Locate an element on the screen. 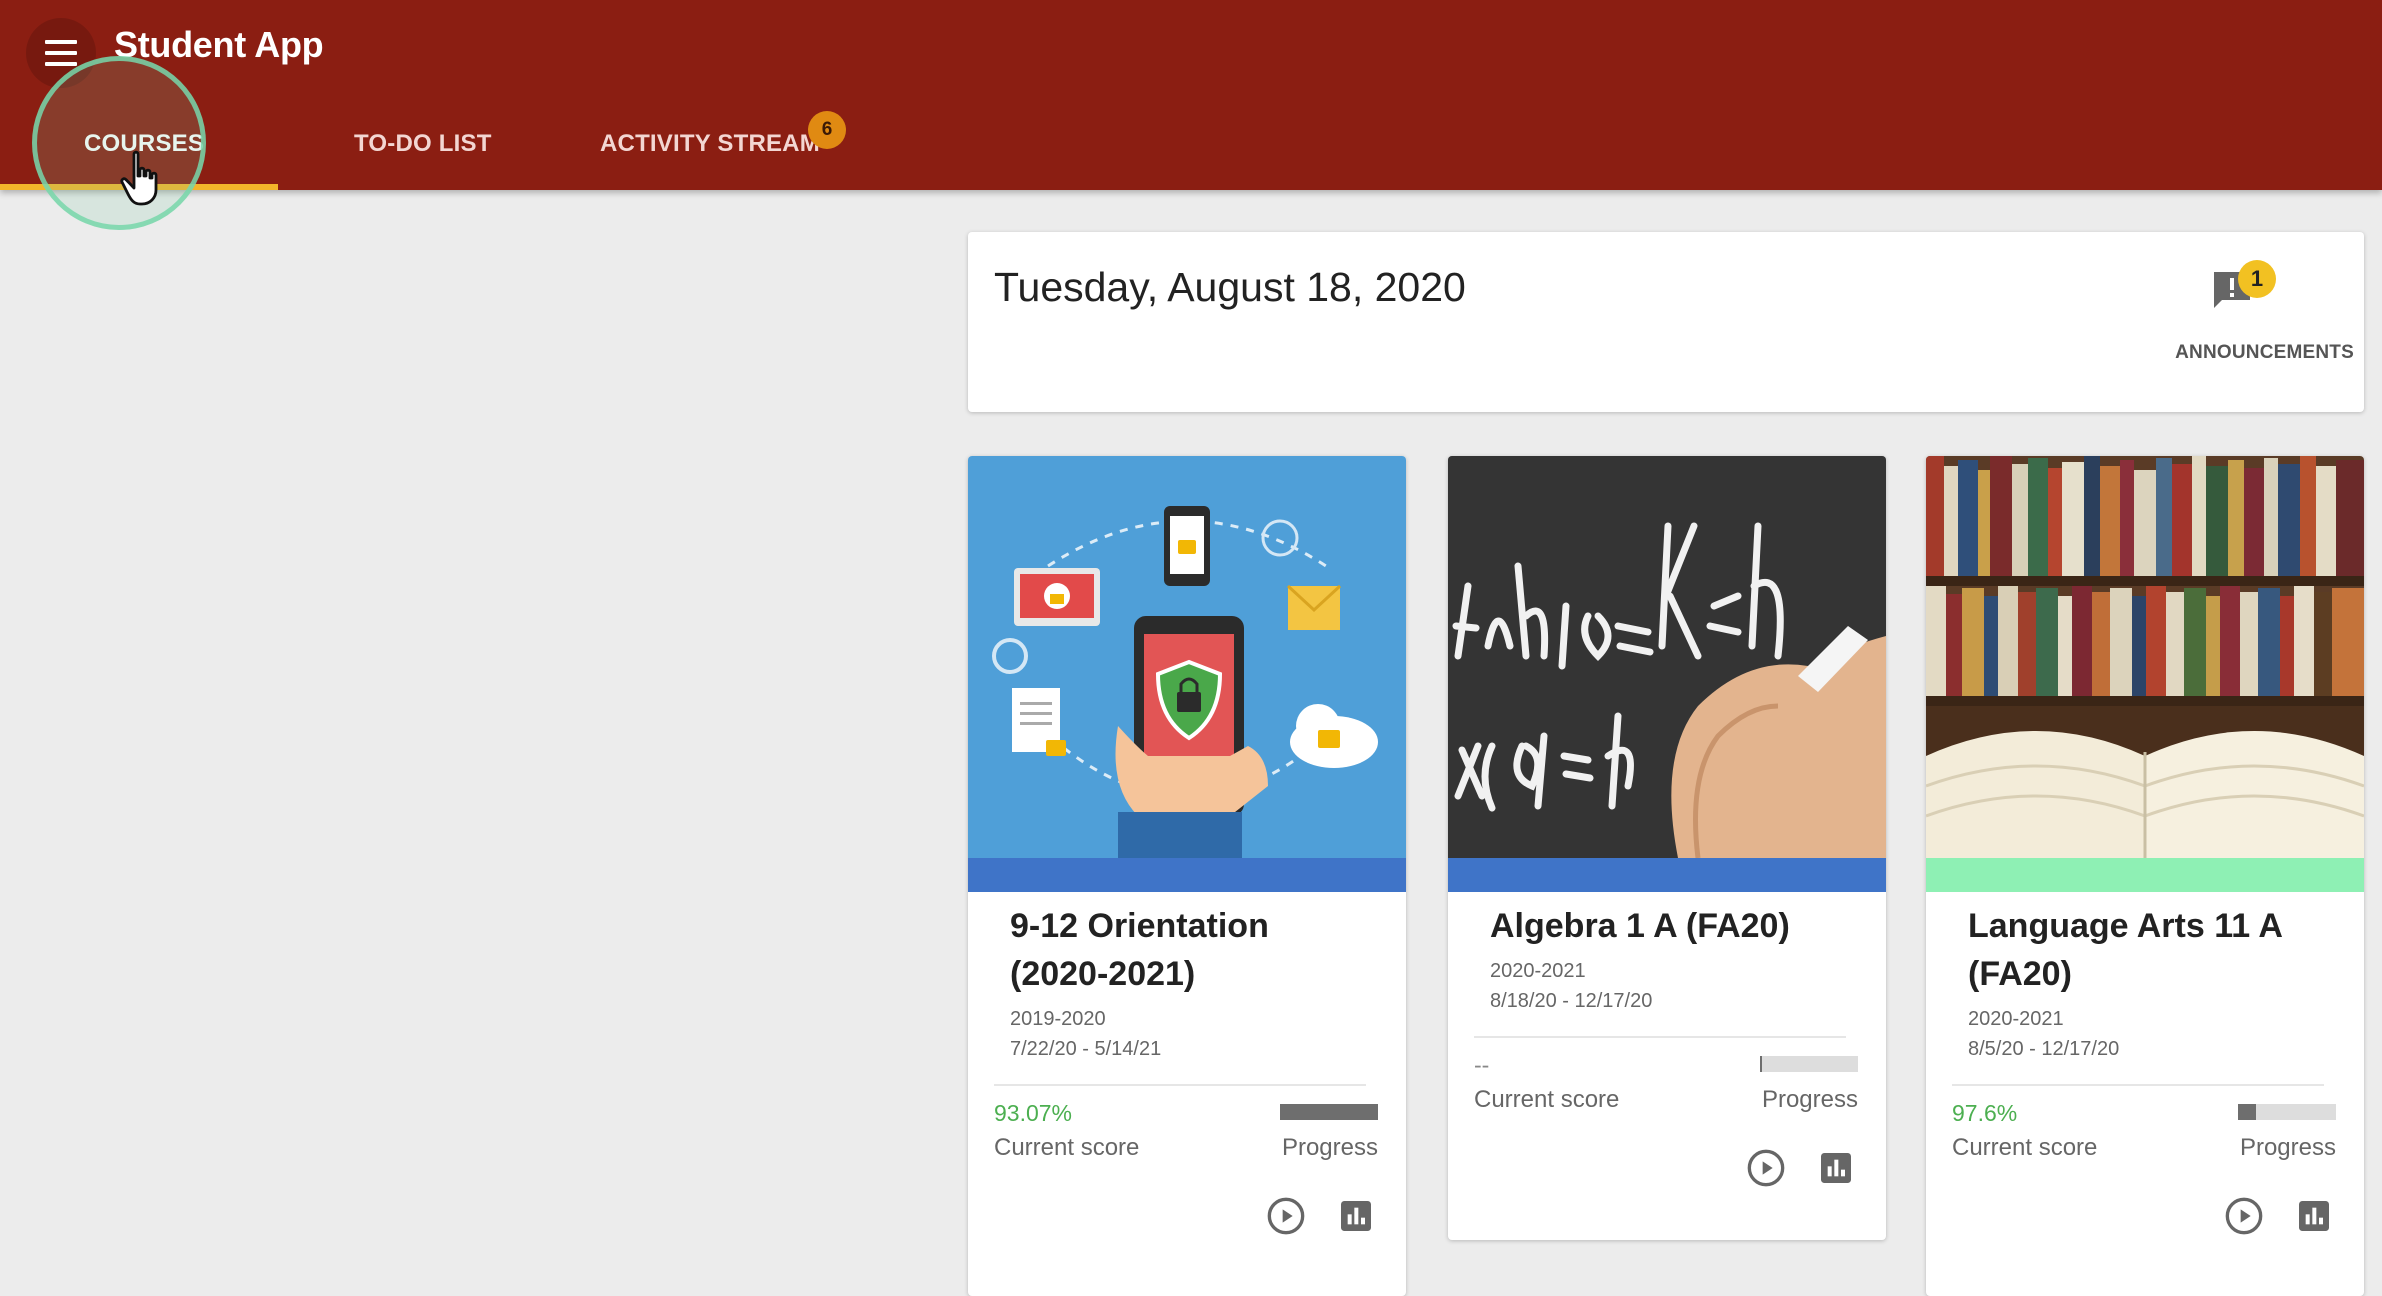  score-row: 93.07% Current score Progress is located at coordinates (1187, 1134).